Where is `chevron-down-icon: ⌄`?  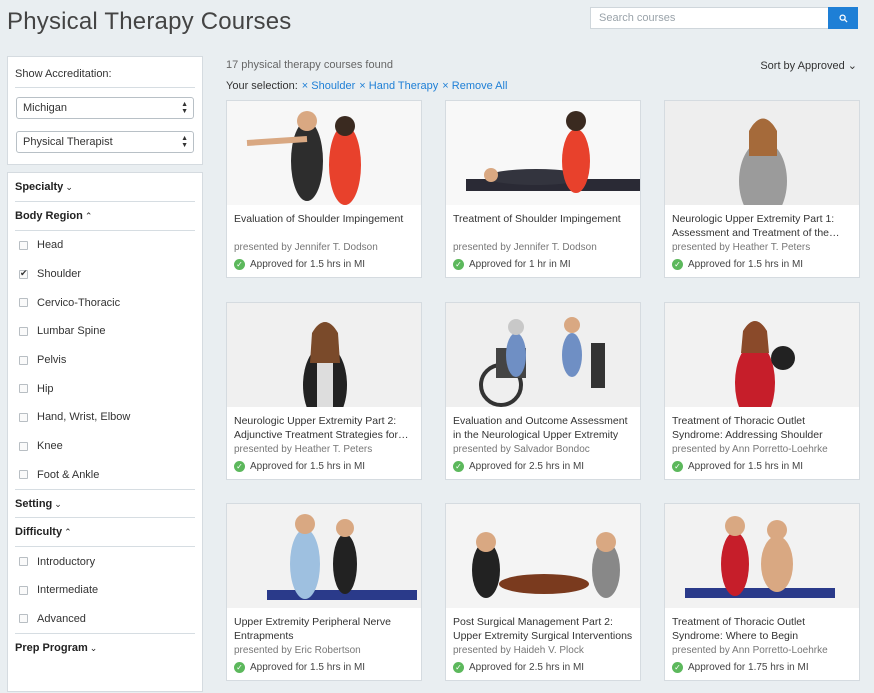
chevron-down-icon: ⌄ is located at coordinates (58, 504).